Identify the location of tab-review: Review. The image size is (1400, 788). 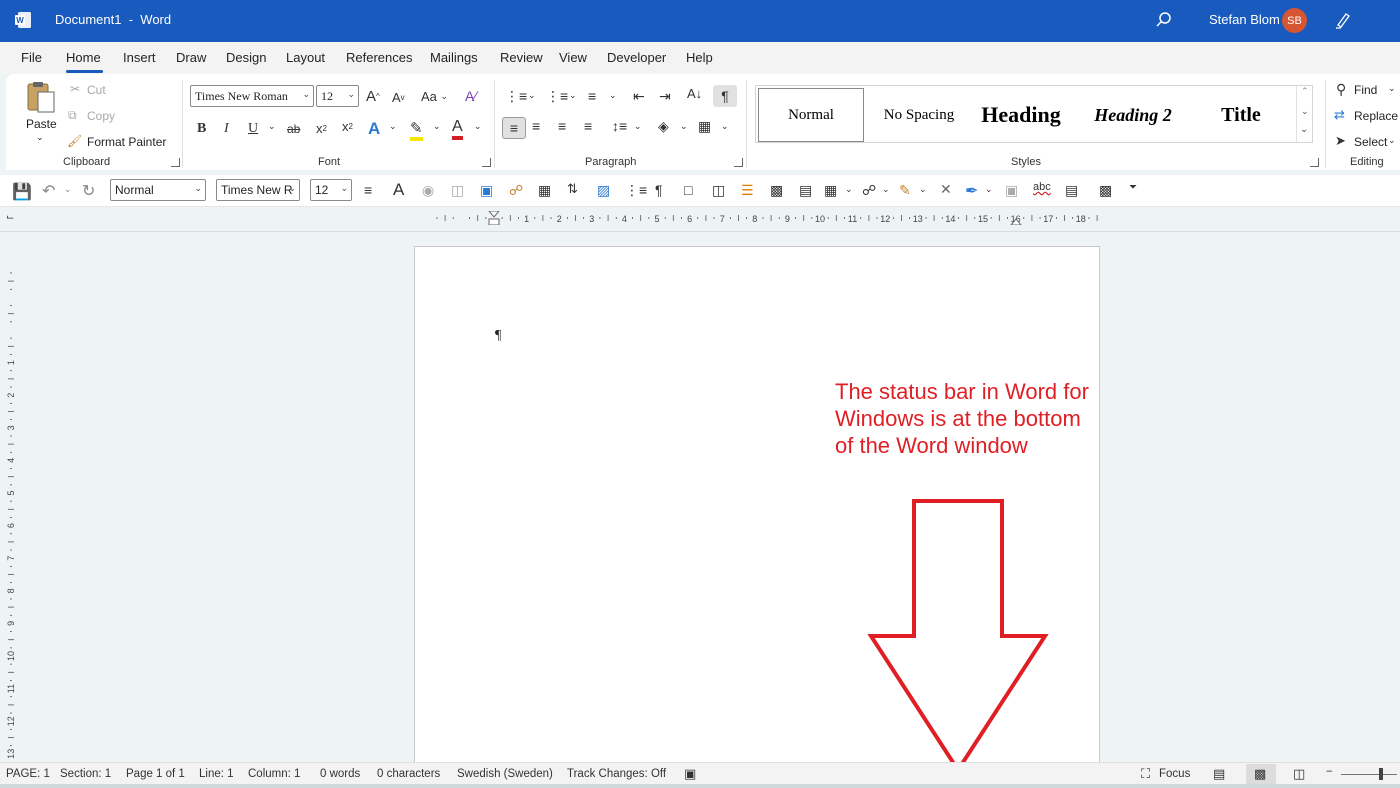
(521, 57).